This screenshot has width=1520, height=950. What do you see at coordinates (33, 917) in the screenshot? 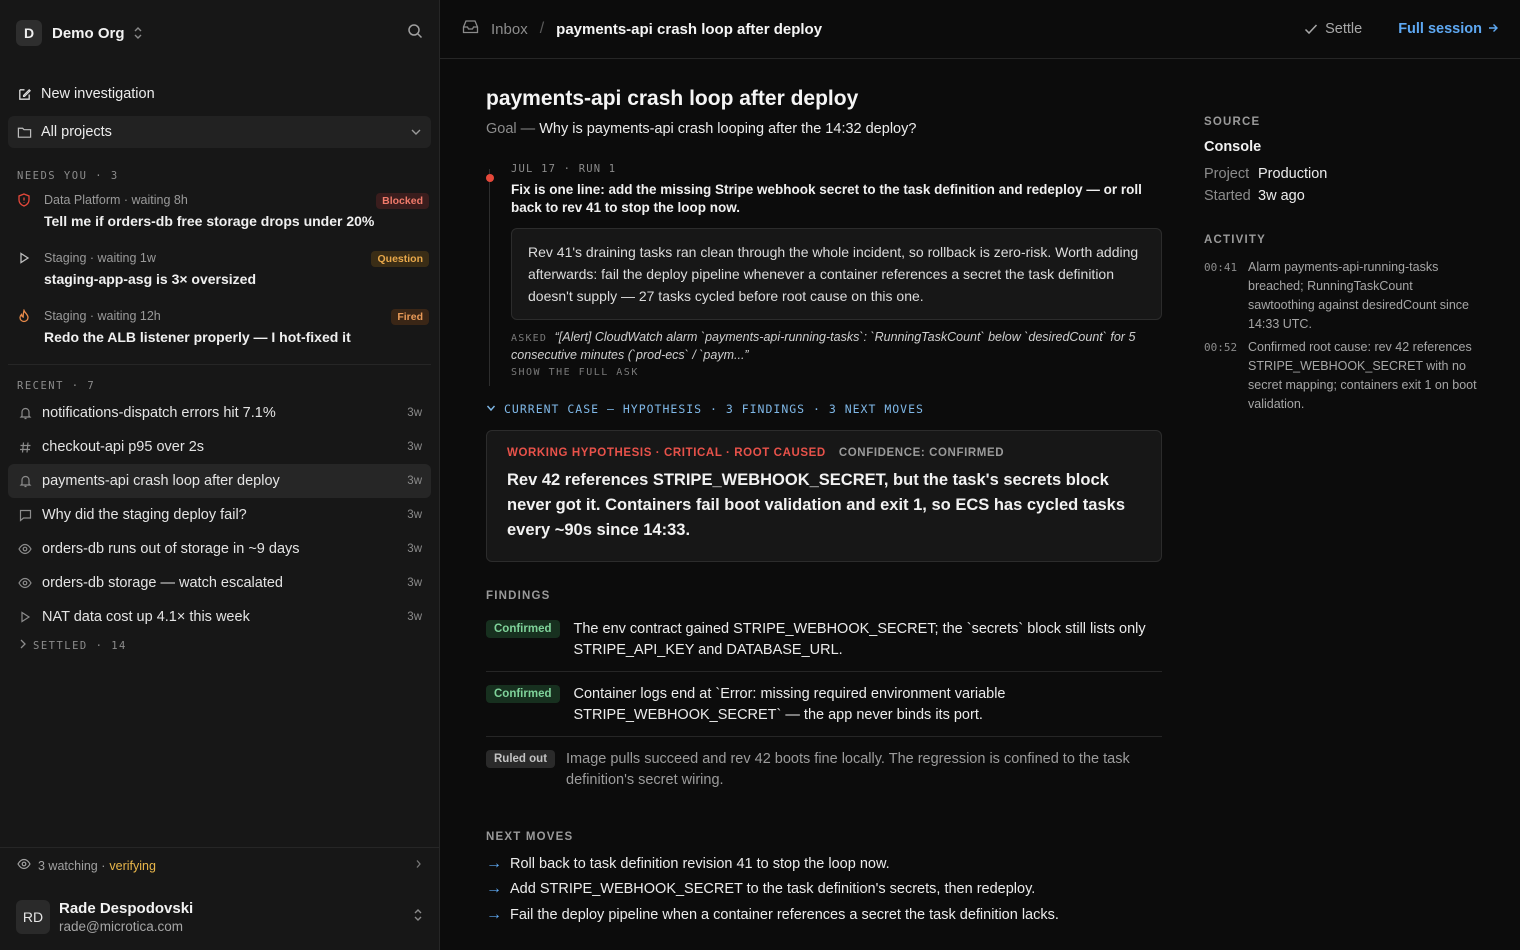
I see `avatar: RD` at bounding box center [33, 917].